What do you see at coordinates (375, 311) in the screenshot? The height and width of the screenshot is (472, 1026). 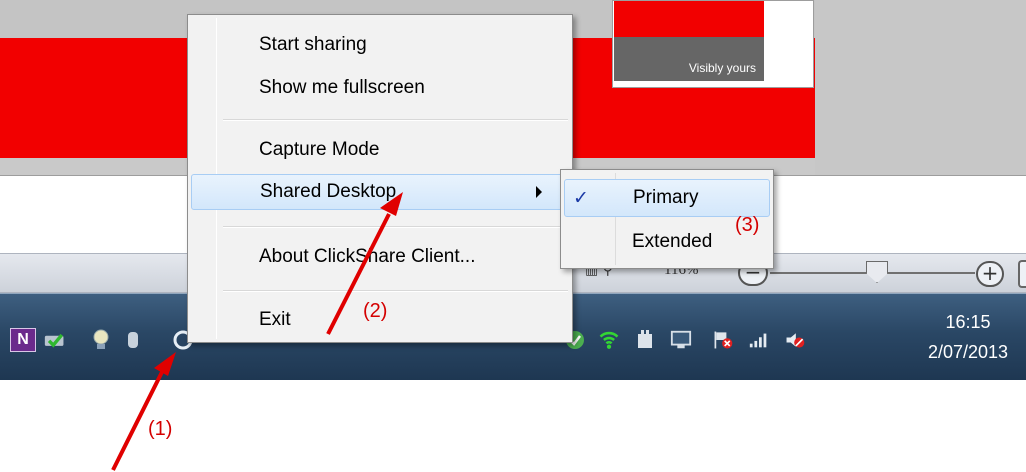 I see `annotation-step-2: (2)` at bounding box center [375, 311].